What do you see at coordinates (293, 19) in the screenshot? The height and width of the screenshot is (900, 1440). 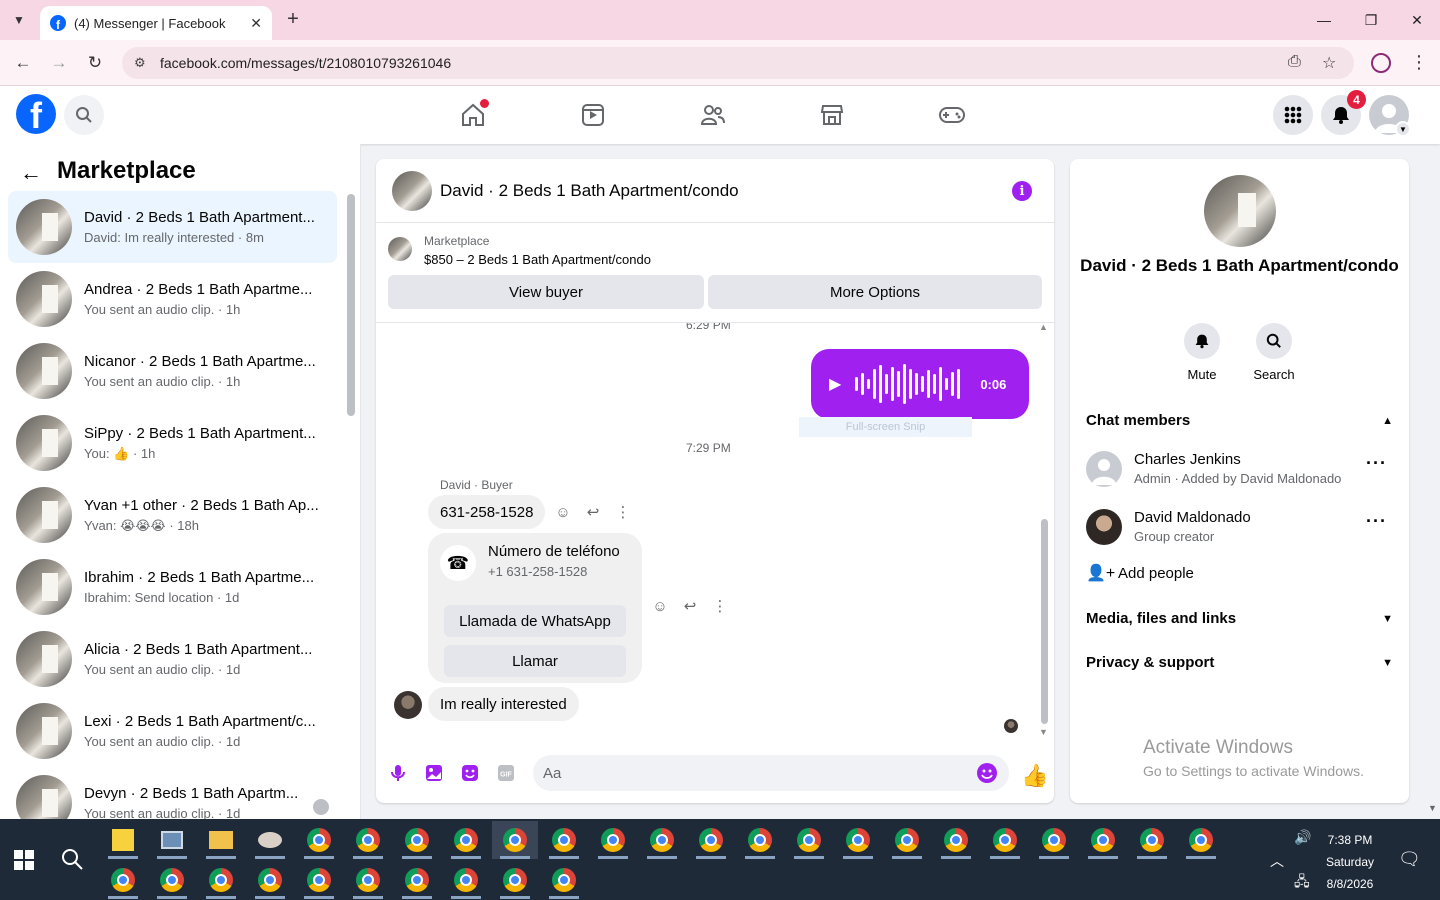 I see `new-tab-button: +` at bounding box center [293, 19].